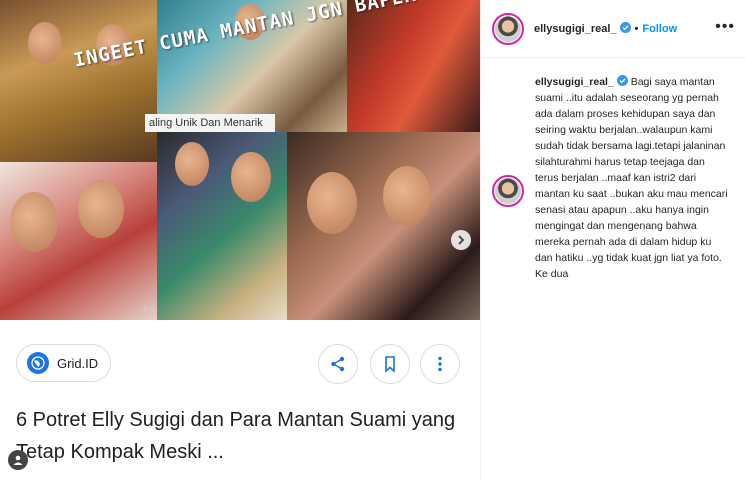 The image size is (745, 480). Describe the element at coordinates (147, 309) in the screenshot. I see `watermark: det` at that location.